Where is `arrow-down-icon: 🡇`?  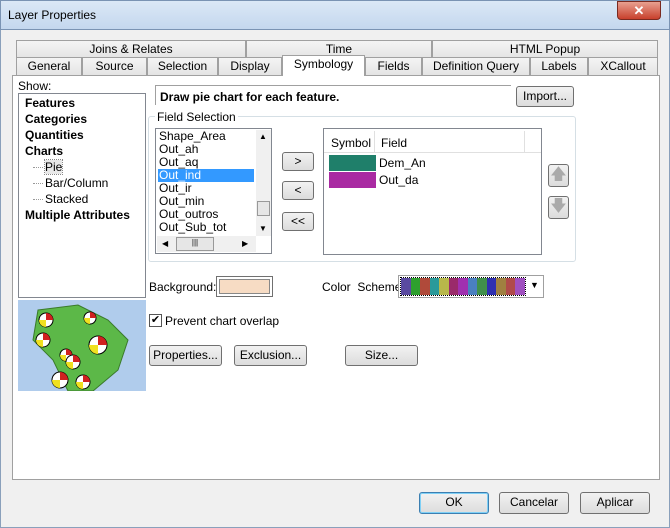
arrow-down-icon: 🡇 is located at coordinates (558, 206).